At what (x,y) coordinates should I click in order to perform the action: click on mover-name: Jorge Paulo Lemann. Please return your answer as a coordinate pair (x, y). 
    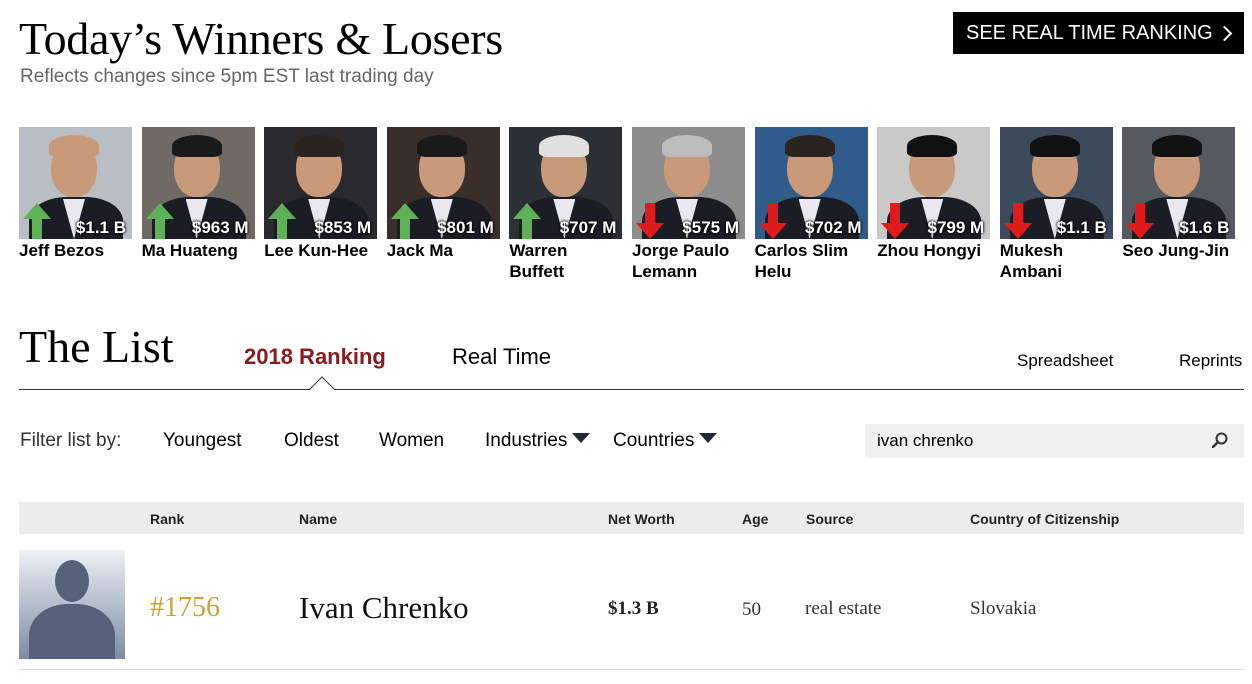
    Looking at the image, I should click on (688, 261).